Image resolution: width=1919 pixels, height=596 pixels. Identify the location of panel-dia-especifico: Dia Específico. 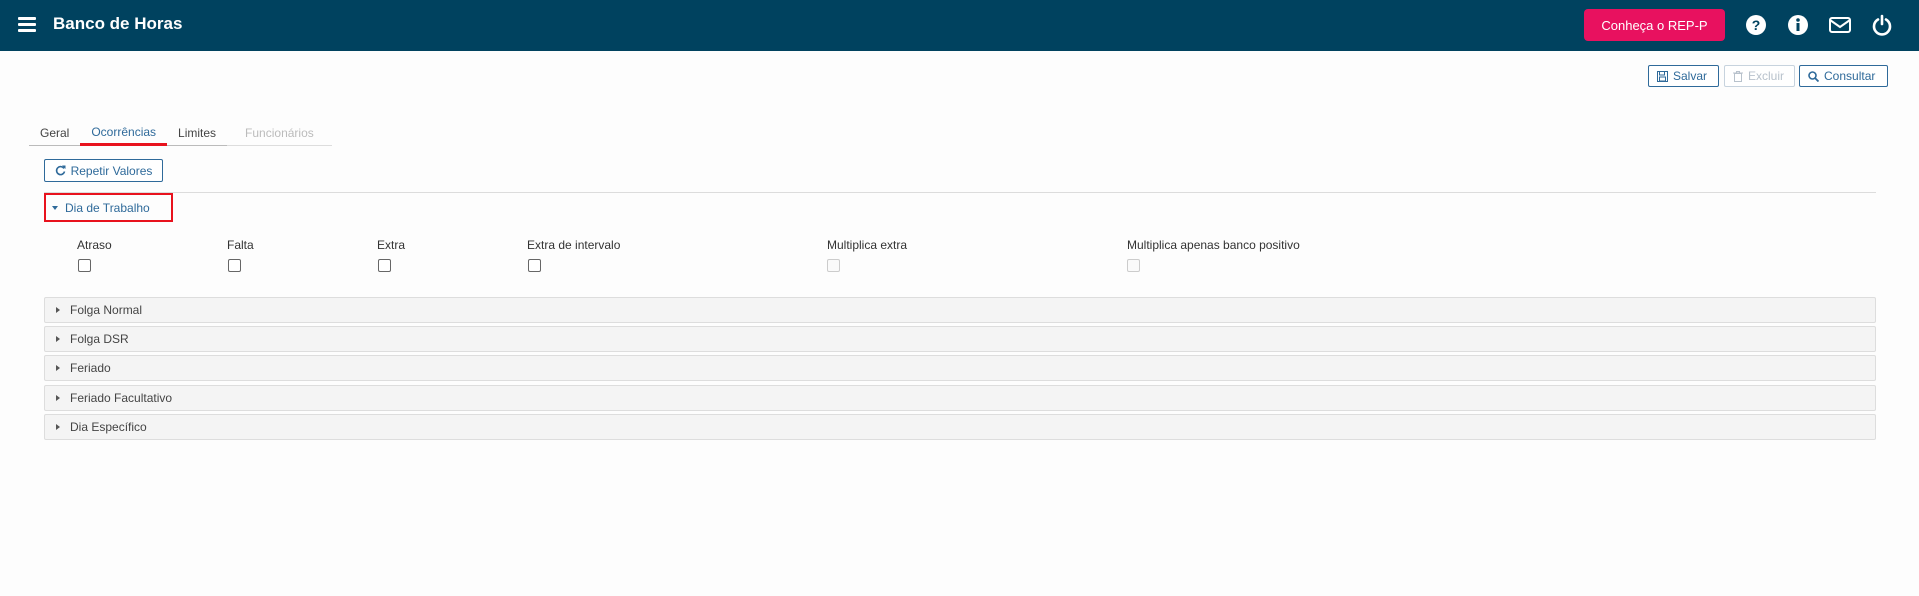
(960, 427).